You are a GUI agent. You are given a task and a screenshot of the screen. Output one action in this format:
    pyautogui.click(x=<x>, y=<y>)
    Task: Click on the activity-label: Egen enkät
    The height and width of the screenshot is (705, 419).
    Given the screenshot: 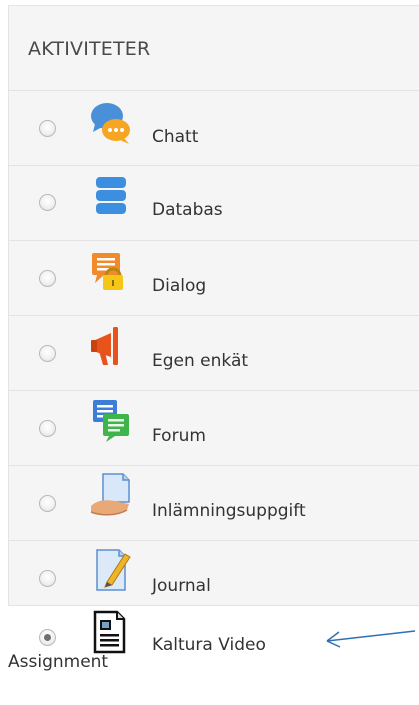 What is the action you would take?
    pyautogui.click(x=200, y=361)
    